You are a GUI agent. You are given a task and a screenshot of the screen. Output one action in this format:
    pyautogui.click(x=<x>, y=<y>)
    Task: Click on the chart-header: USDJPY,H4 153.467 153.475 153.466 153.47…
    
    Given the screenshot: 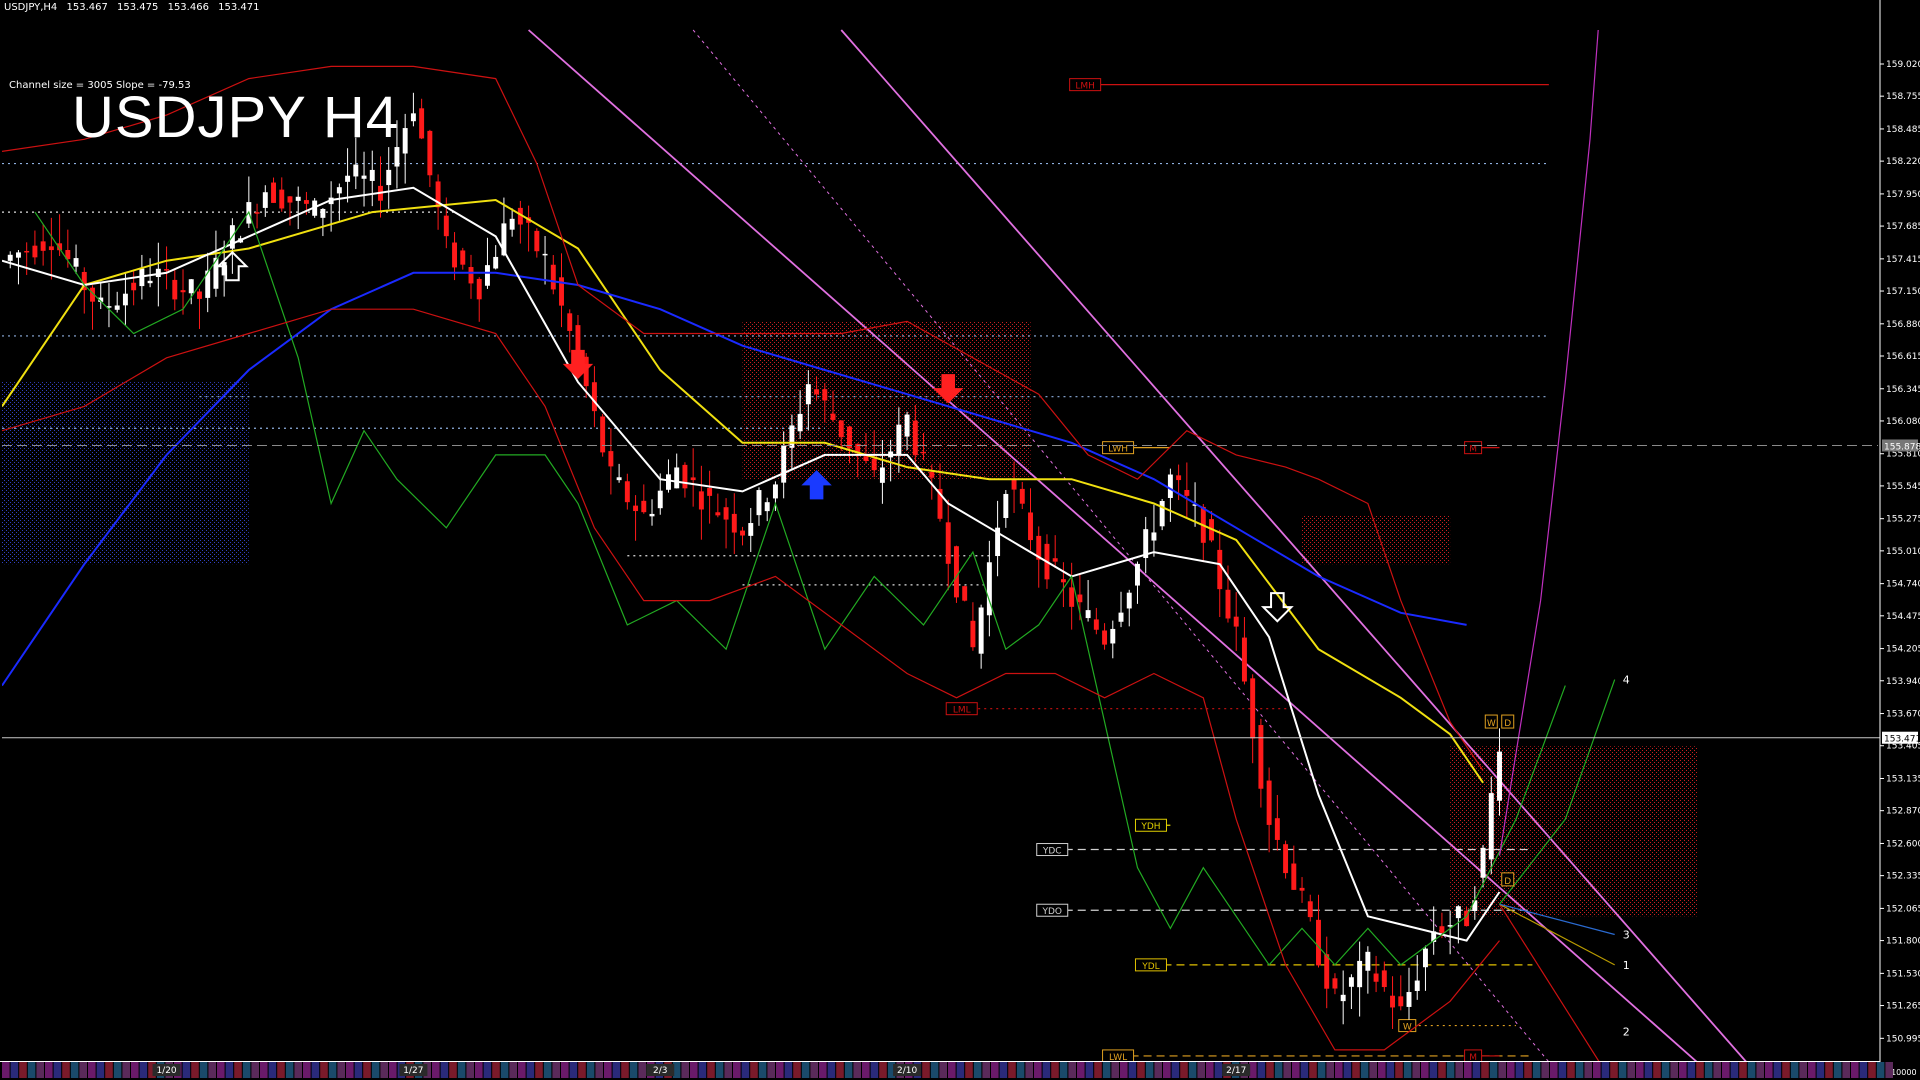 What is the action you would take?
    pyautogui.click(x=134, y=7)
    